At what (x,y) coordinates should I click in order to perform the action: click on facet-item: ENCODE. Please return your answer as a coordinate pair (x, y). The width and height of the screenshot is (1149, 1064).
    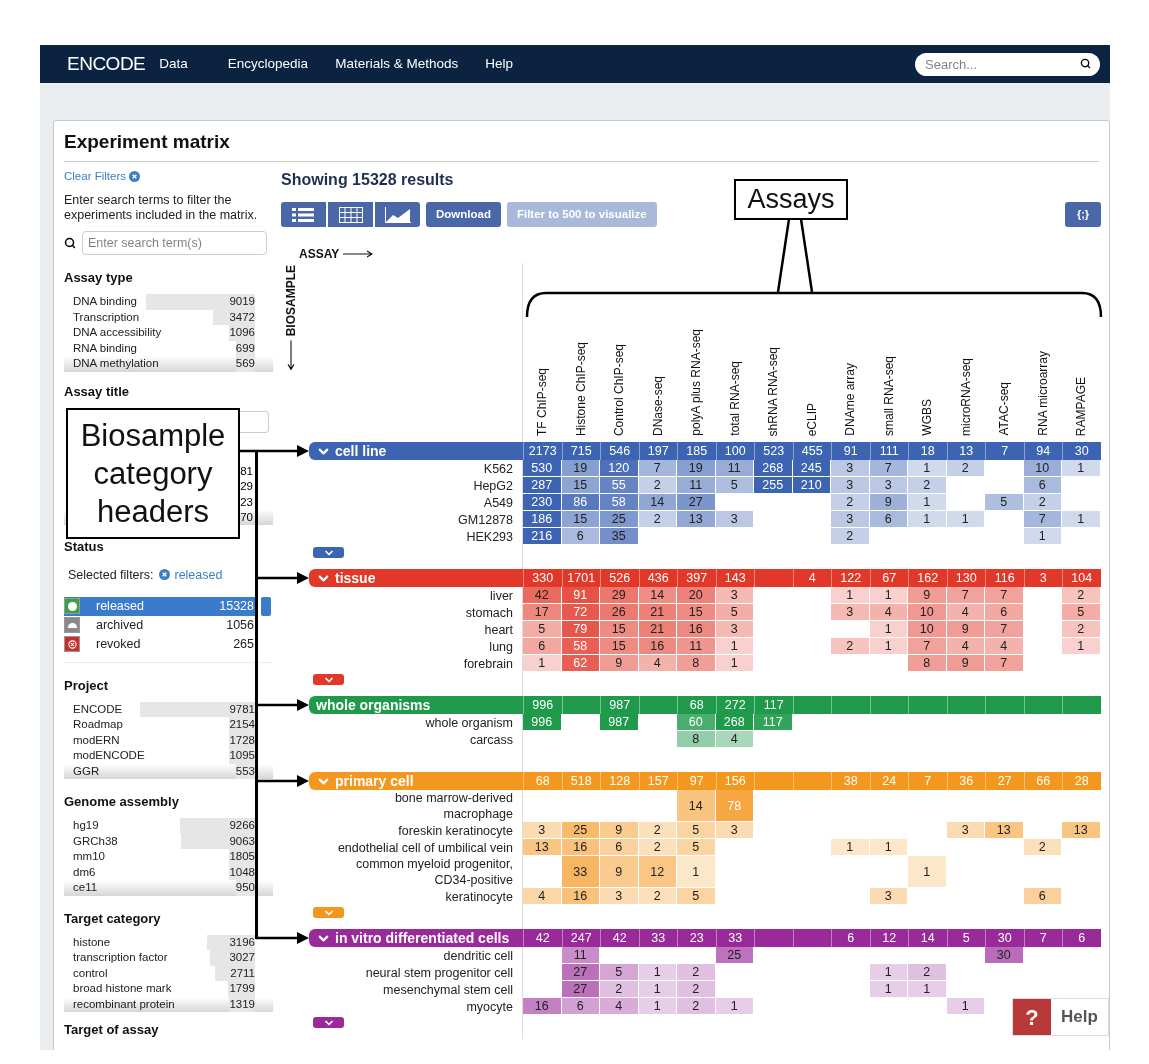
    Looking at the image, I should click on (98, 709).